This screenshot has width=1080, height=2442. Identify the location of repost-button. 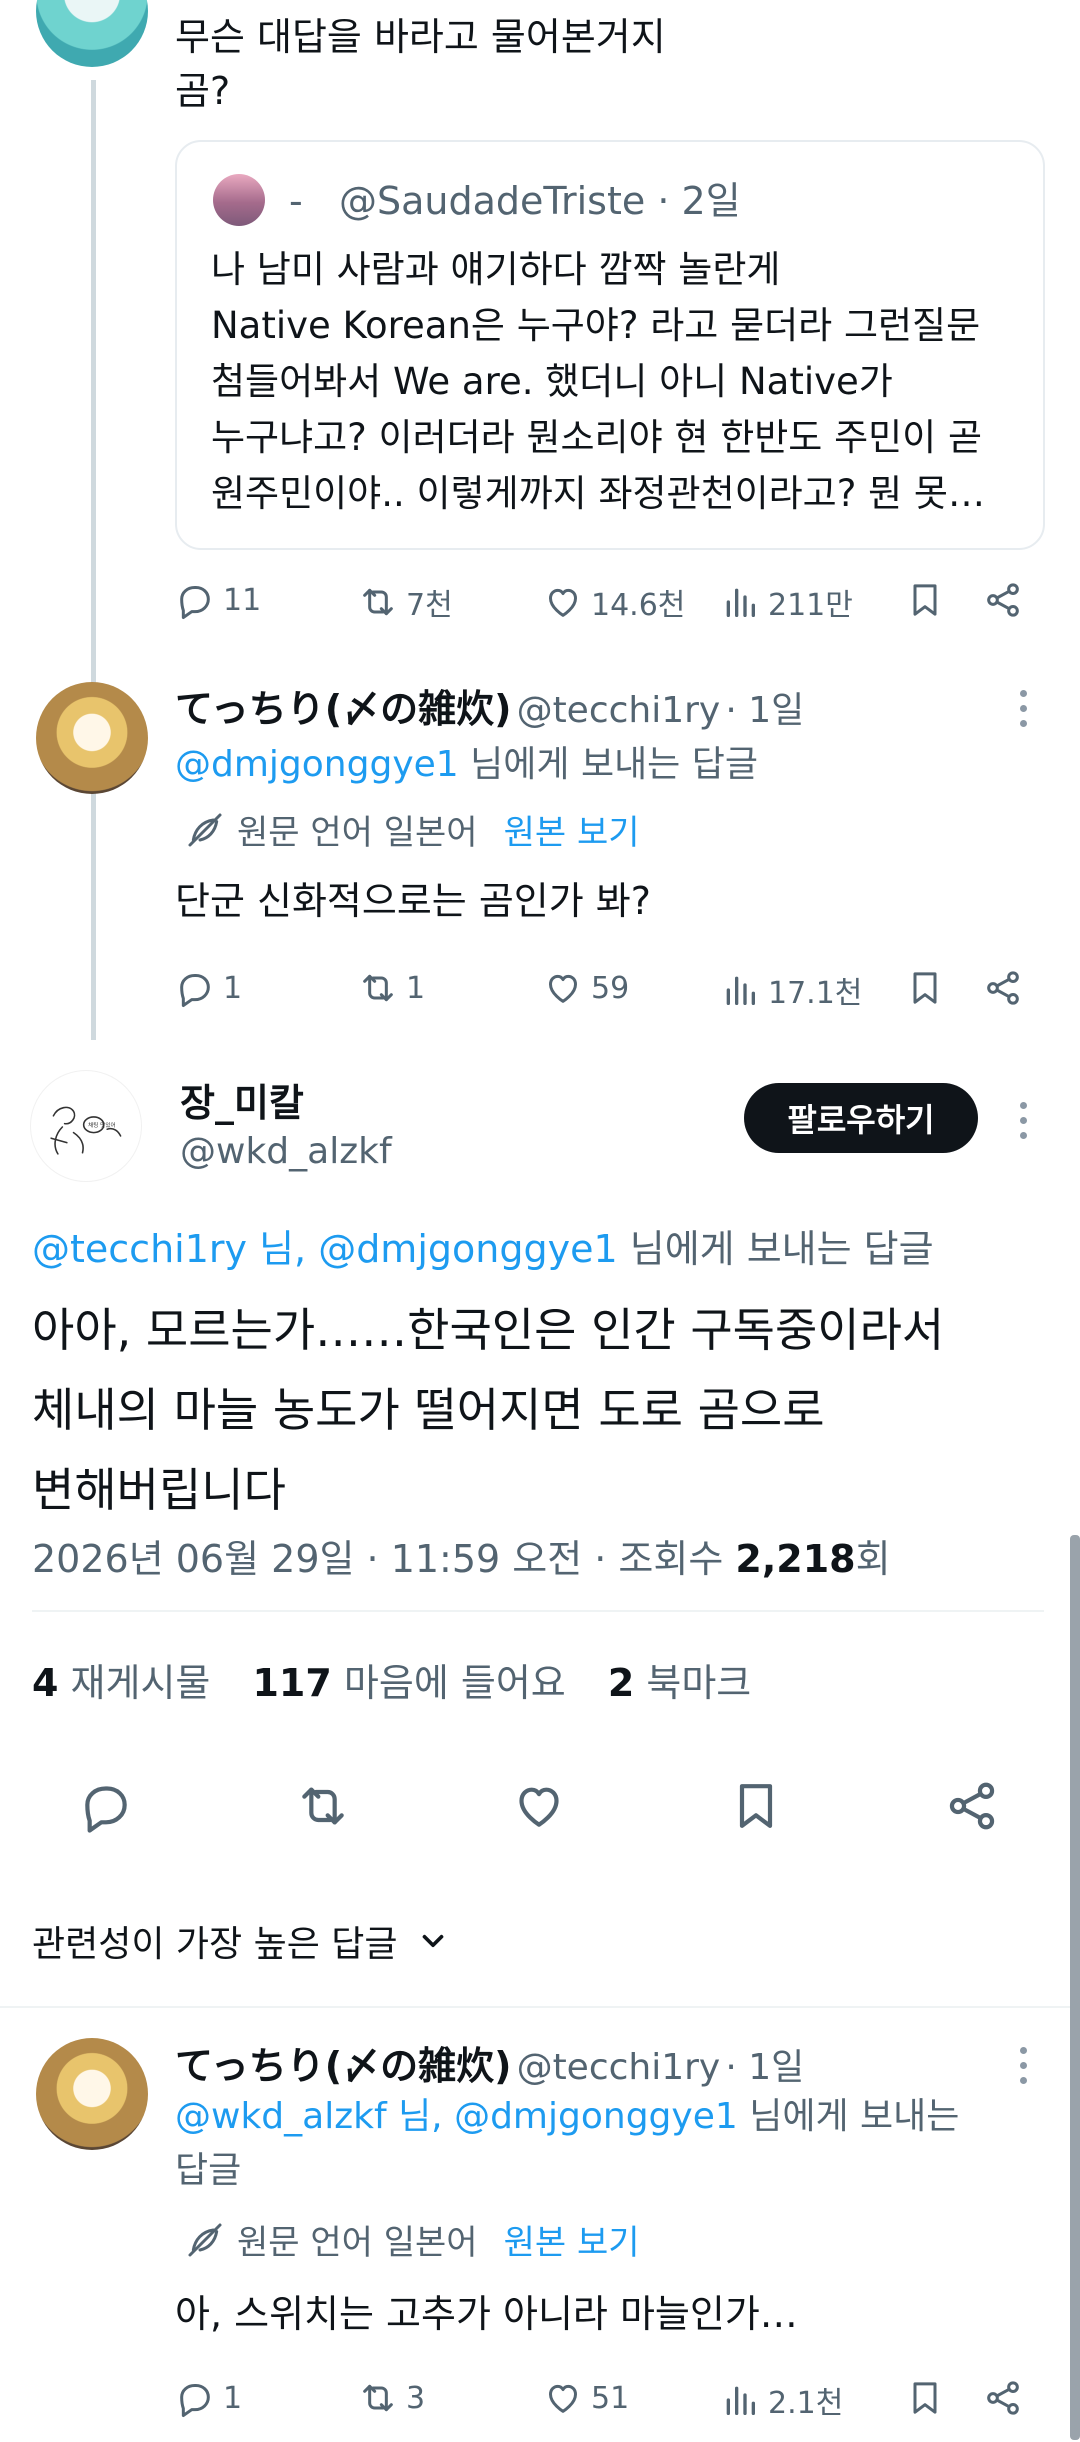
(323, 1806).